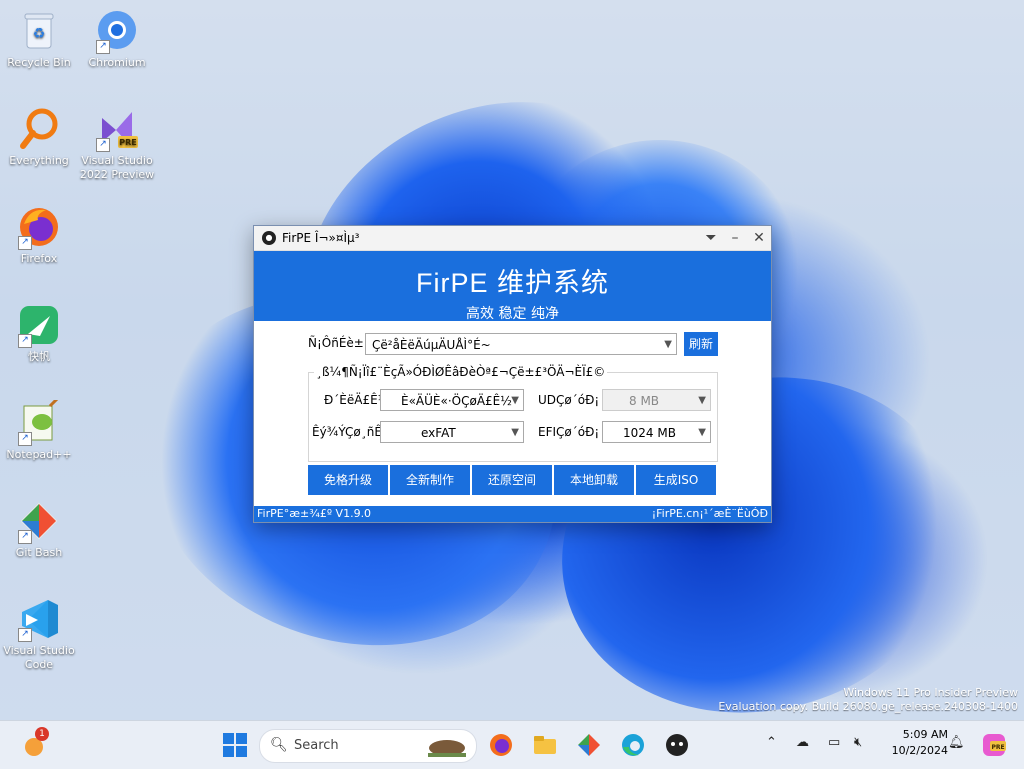  What do you see at coordinates (512, 283) in the screenshot?
I see `banner-title: FirPE 维护系统` at bounding box center [512, 283].